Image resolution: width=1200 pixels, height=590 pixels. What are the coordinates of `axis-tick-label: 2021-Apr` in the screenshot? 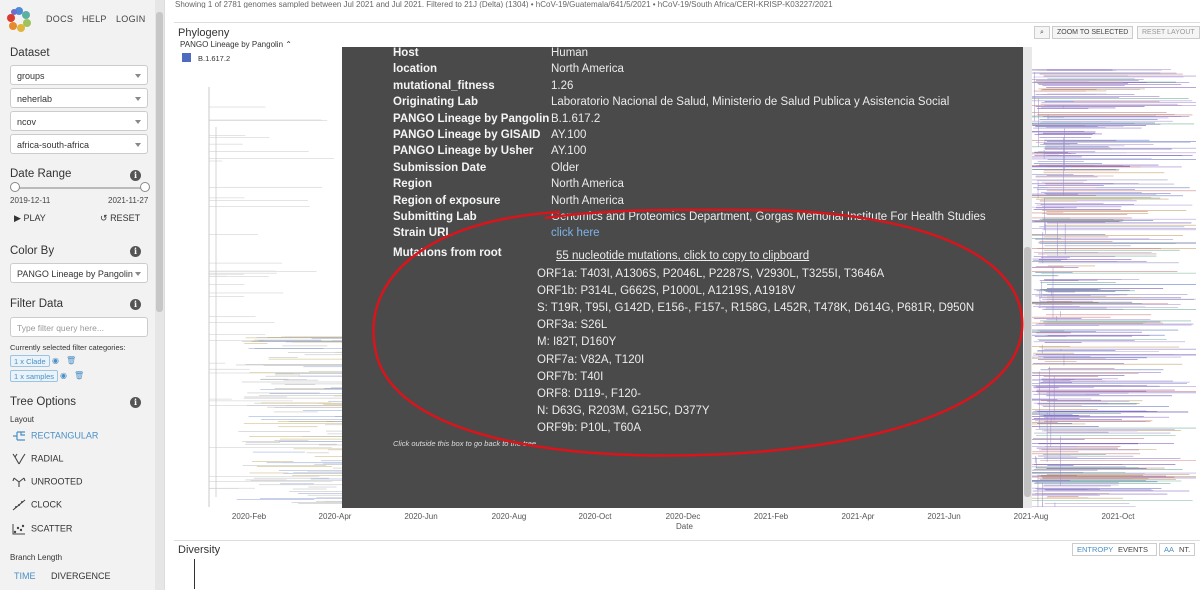 It's located at (858, 516).